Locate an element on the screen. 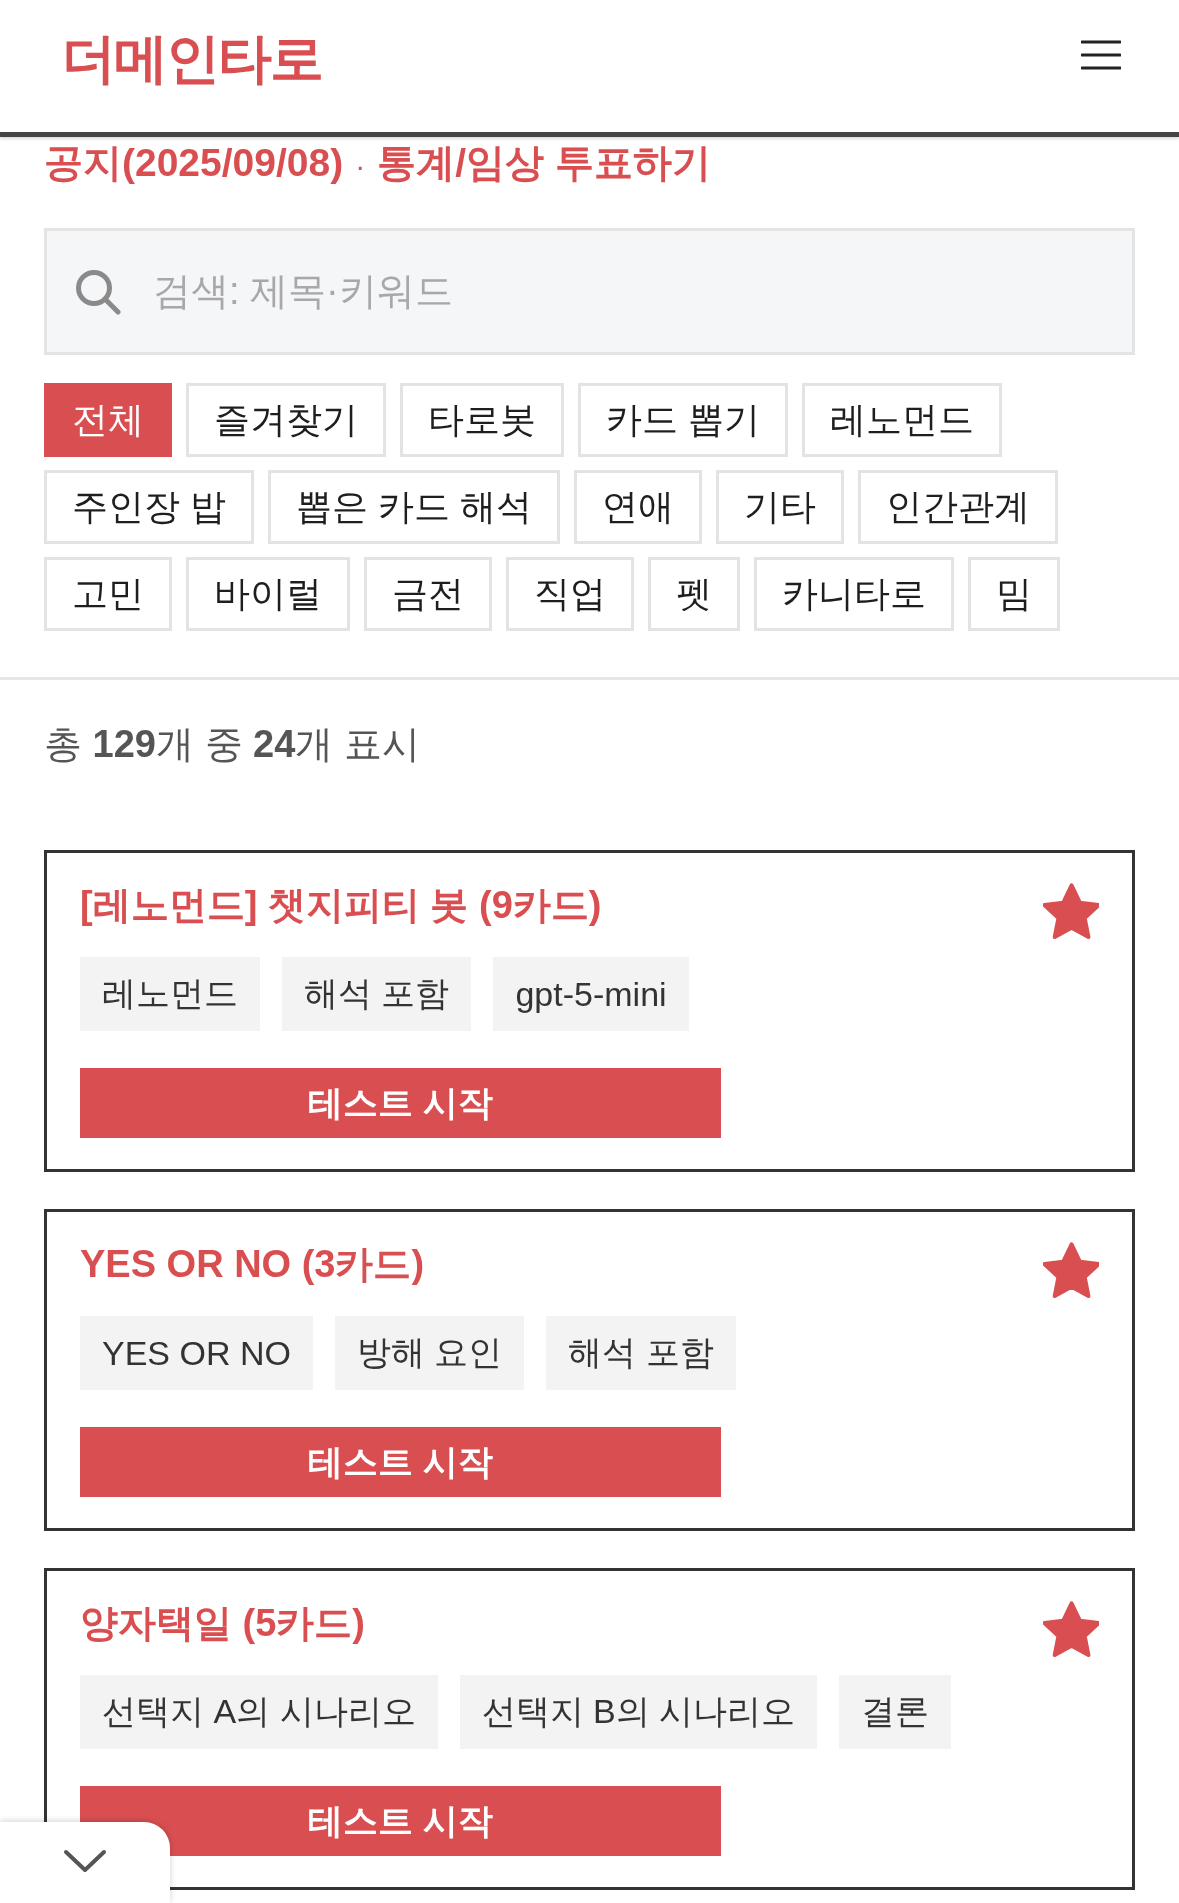 The width and height of the screenshot is (1179, 1903). category-chip: 고민 is located at coordinates (108, 594).